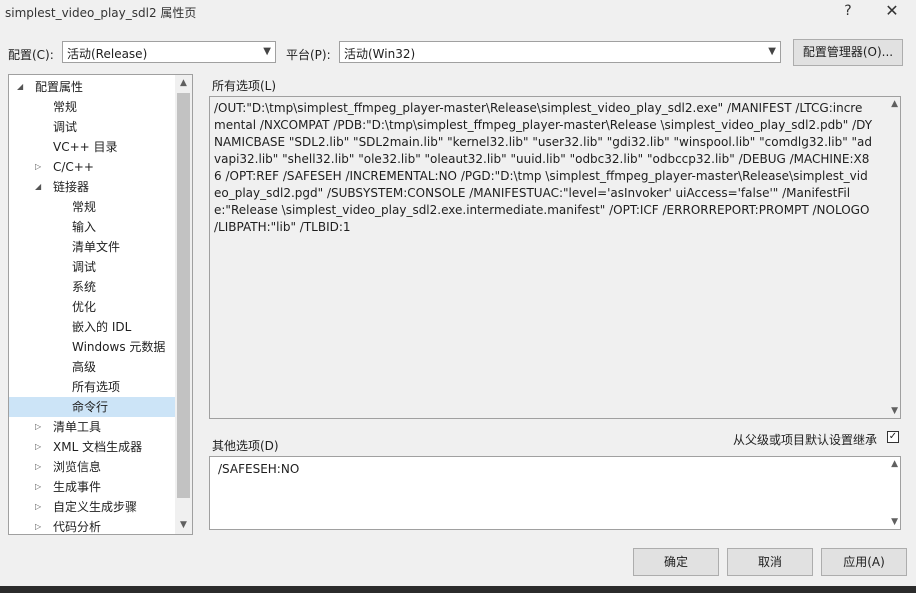 Image resolution: width=916 pixels, height=593 pixels. What do you see at coordinates (380, 54) in the screenshot?
I see `platform-value: 活动(Win32)` at bounding box center [380, 54].